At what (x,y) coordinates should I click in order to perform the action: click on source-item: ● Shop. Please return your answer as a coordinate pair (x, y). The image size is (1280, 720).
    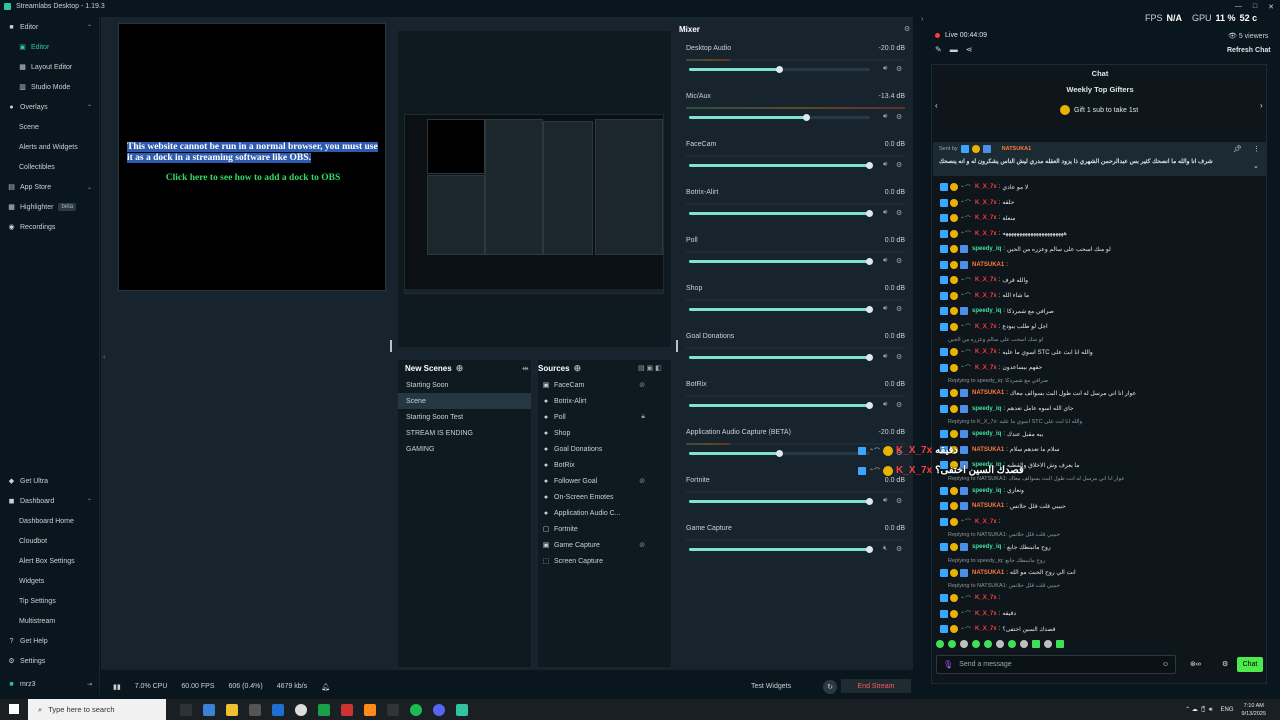
    Looking at the image, I should click on (603, 433).